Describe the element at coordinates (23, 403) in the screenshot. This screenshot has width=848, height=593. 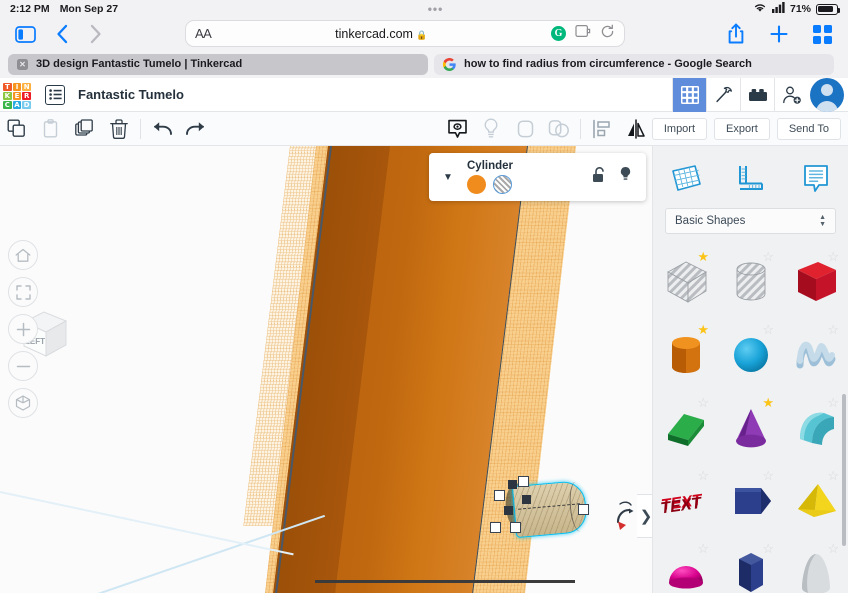
I see `orthographic-toggle-button` at that location.